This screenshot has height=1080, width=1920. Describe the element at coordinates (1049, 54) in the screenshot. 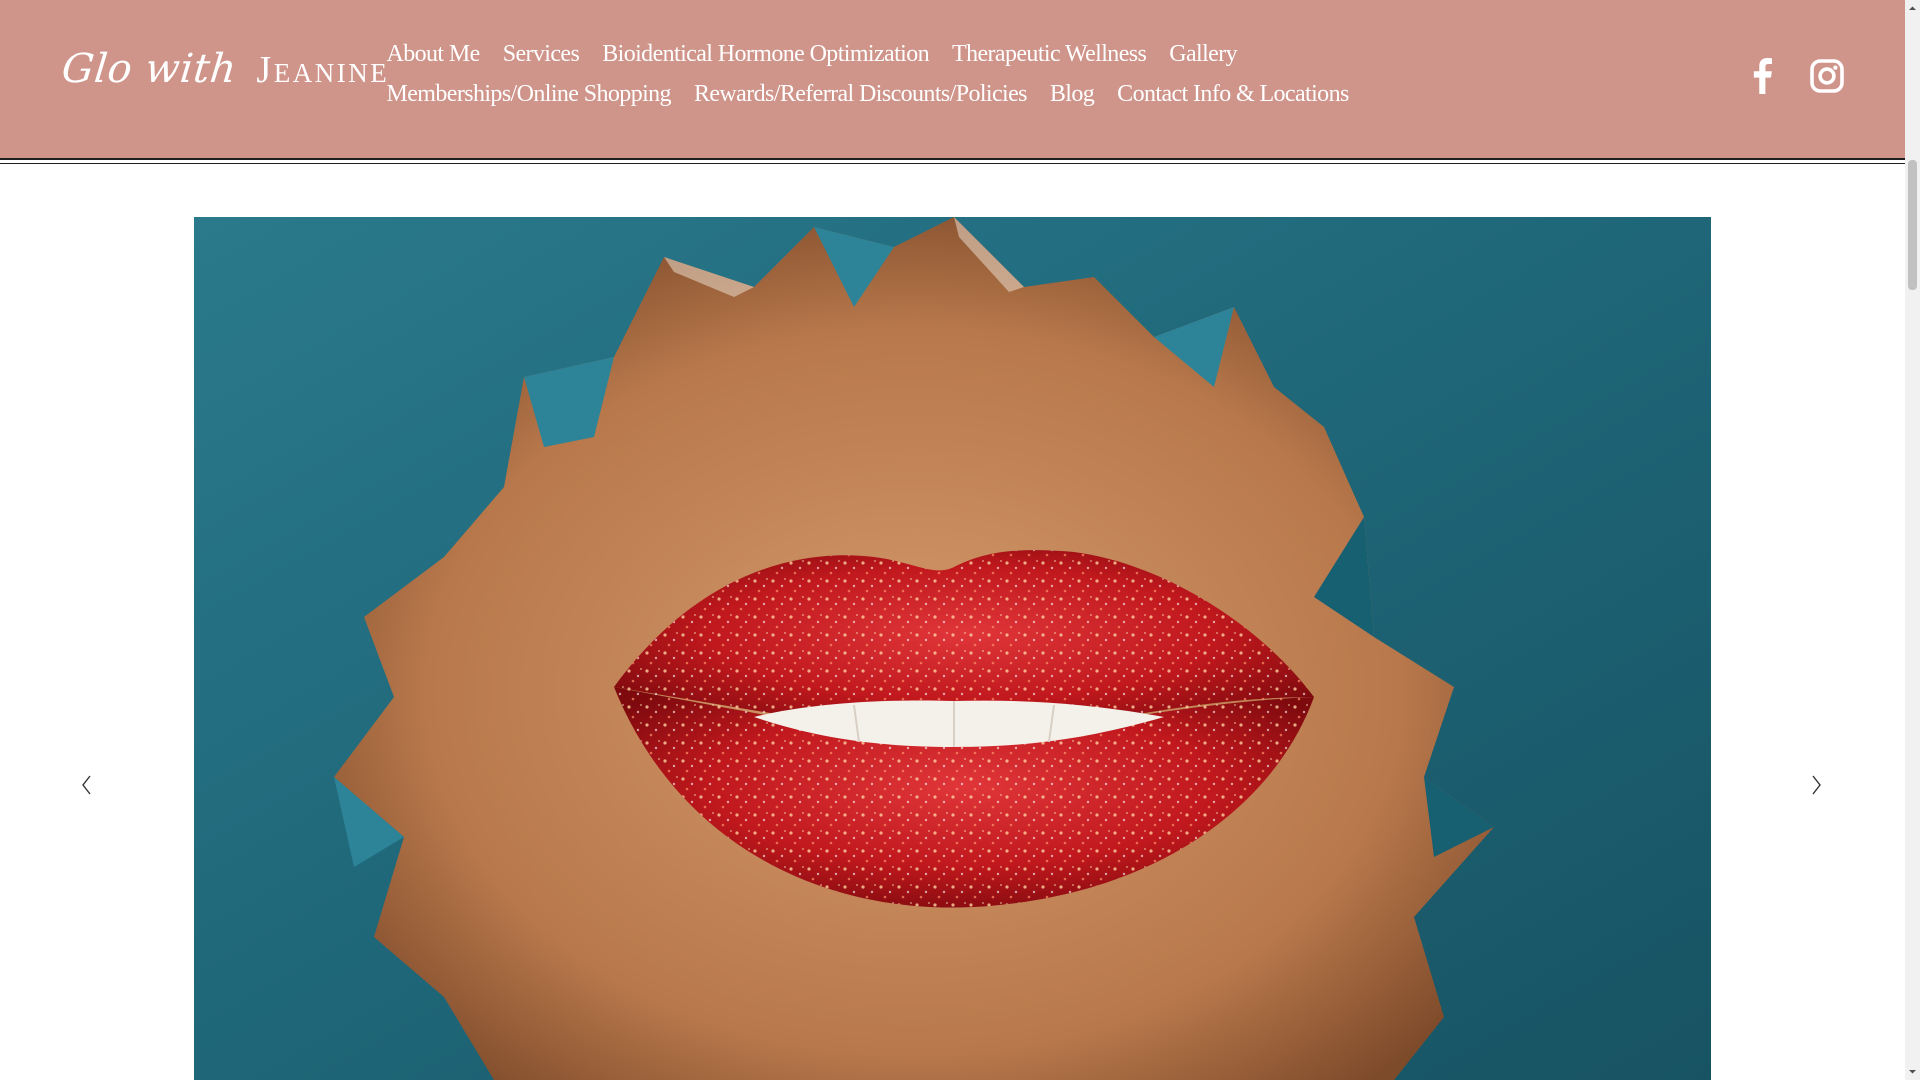

I see `nav-therapeutic-wellness: Therapeutic Wellness` at that location.